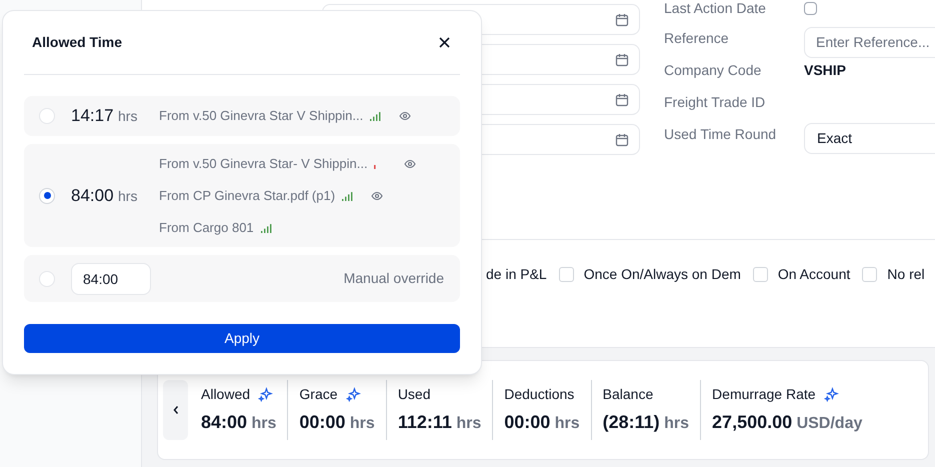 Image resolution: width=935 pixels, height=467 pixels. Describe the element at coordinates (715, 102) in the screenshot. I see `field-label: Freight Trade ID` at that location.